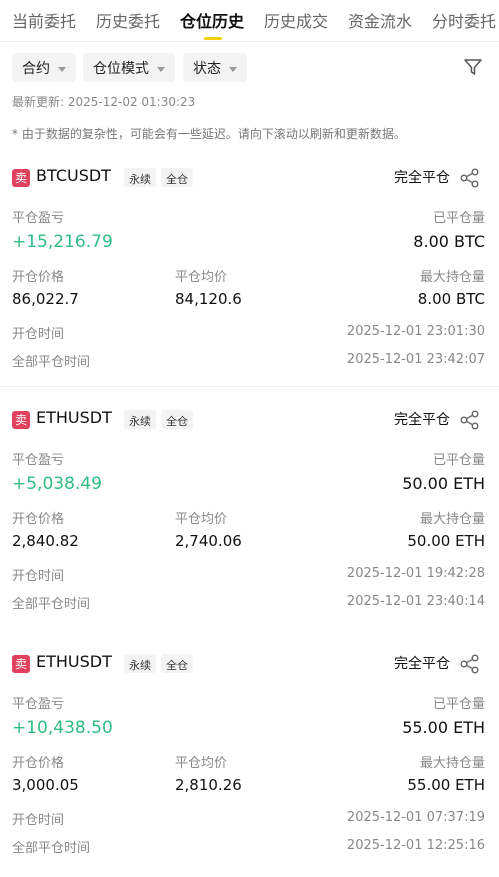  What do you see at coordinates (212, 20) in the screenshot?
I see `tab-position-history: 仓位历史` at bounding box center [212, 20].